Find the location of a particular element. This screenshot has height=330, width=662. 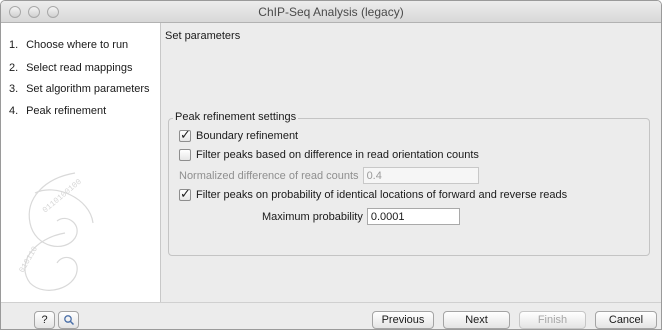

step-number: 3. is located at coordinates (14, 89).